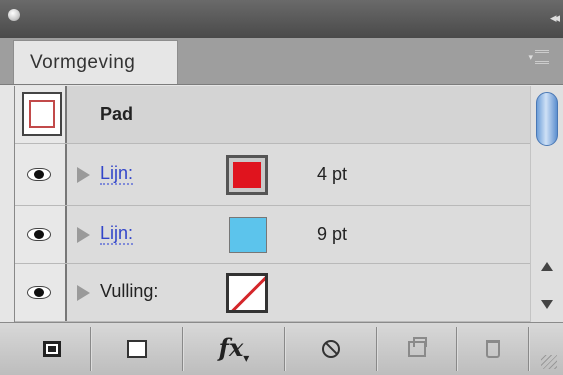 This screenshot has width=563, height=375. What do you see at coordinates (332, 233) in the screenshot?
I see `stroke-weight: 9 pt` at bounding box center [332, 233].